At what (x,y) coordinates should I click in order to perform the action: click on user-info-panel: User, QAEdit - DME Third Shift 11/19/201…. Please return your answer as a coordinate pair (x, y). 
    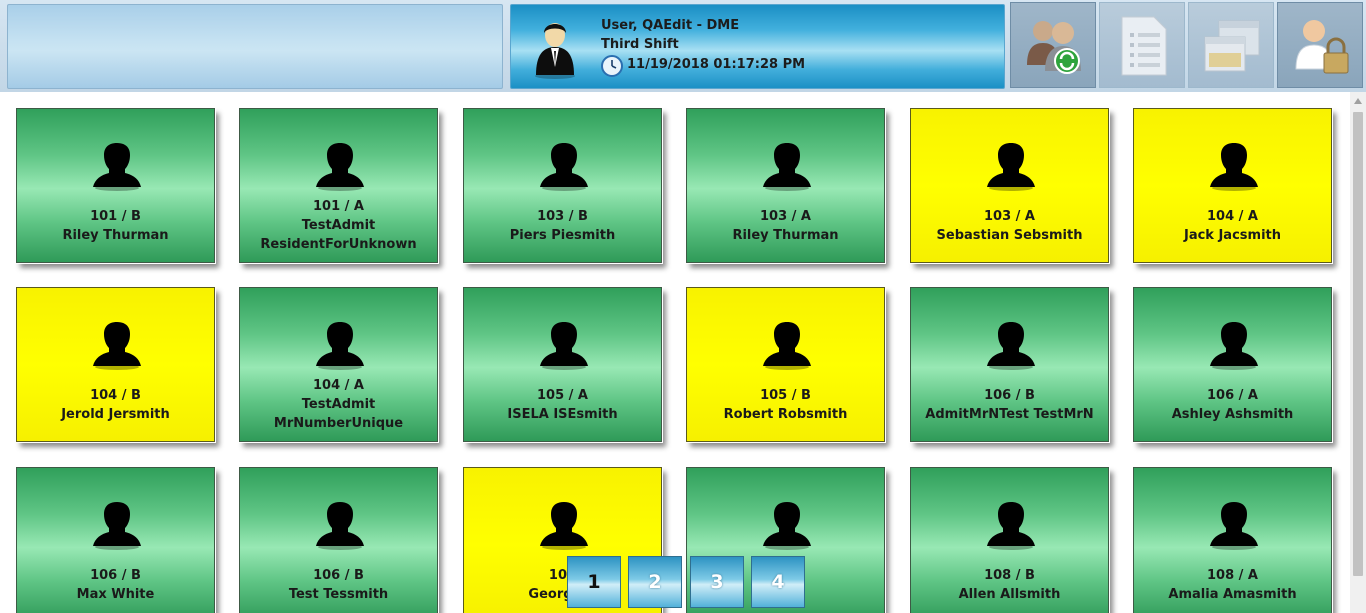
    Looking at the image, I should click on (757, 46).